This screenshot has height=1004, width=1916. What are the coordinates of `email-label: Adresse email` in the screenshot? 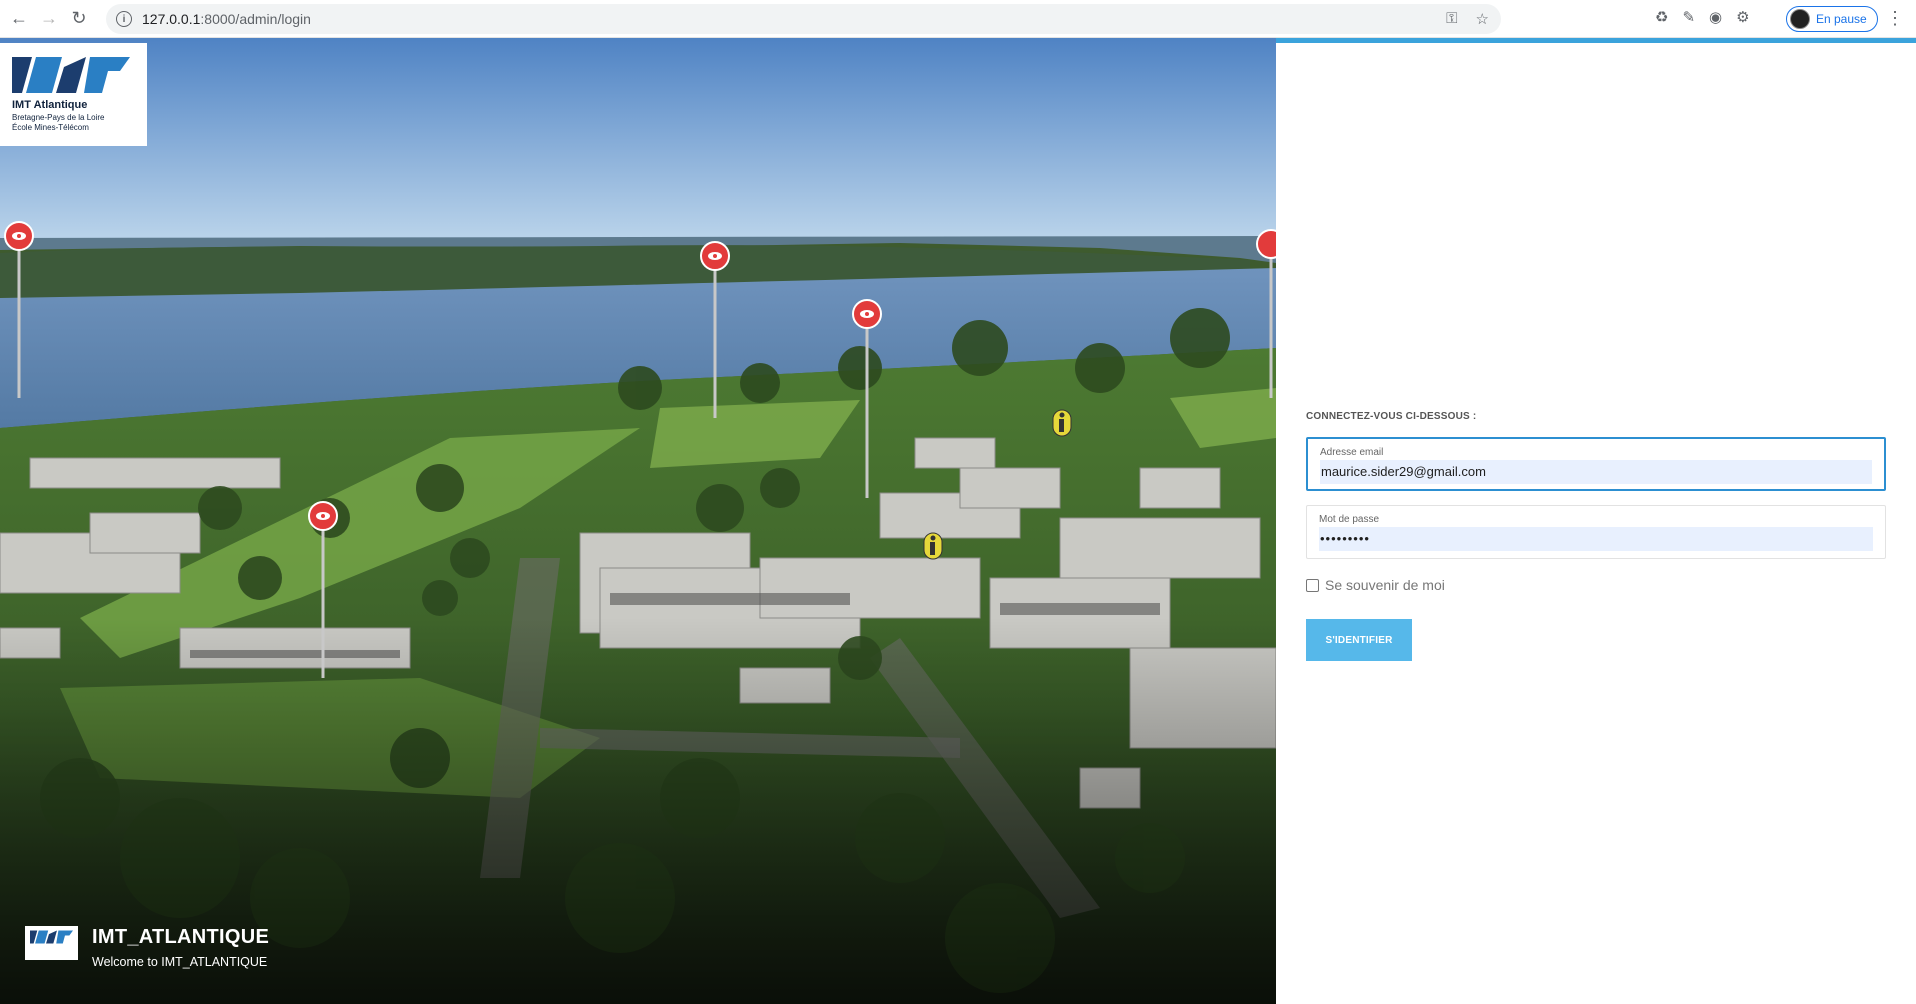 It's located at (1352, 452).